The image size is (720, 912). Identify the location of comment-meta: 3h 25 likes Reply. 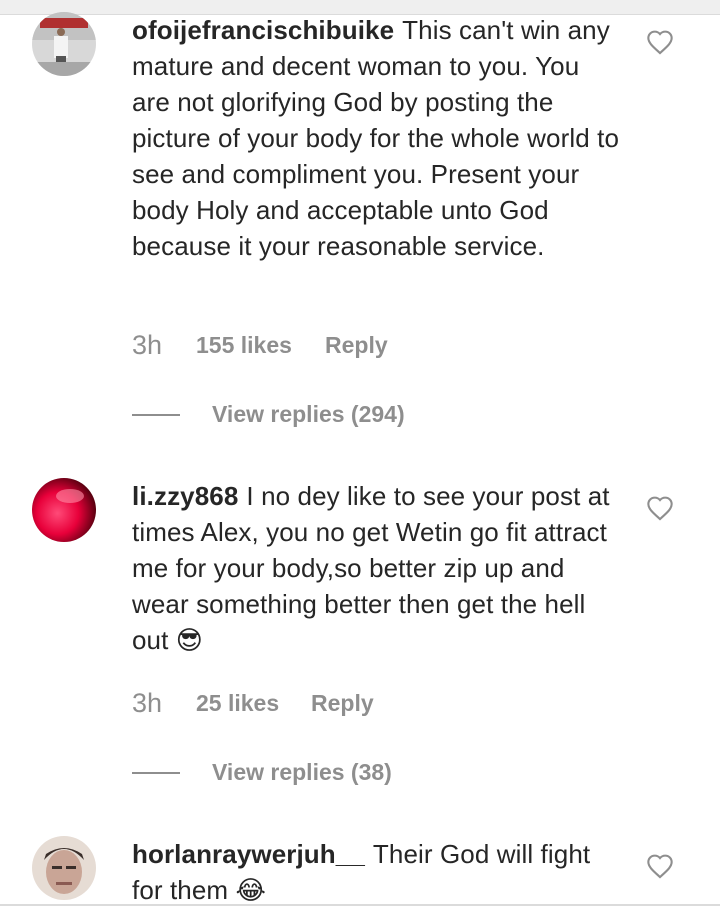
(253, 703).